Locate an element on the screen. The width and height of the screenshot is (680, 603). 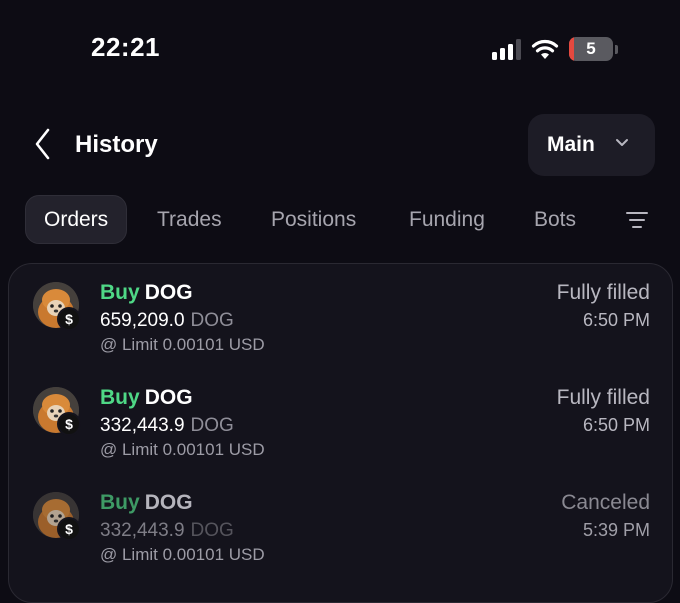
battery-level: 5 is located at coordinates (591, 48).